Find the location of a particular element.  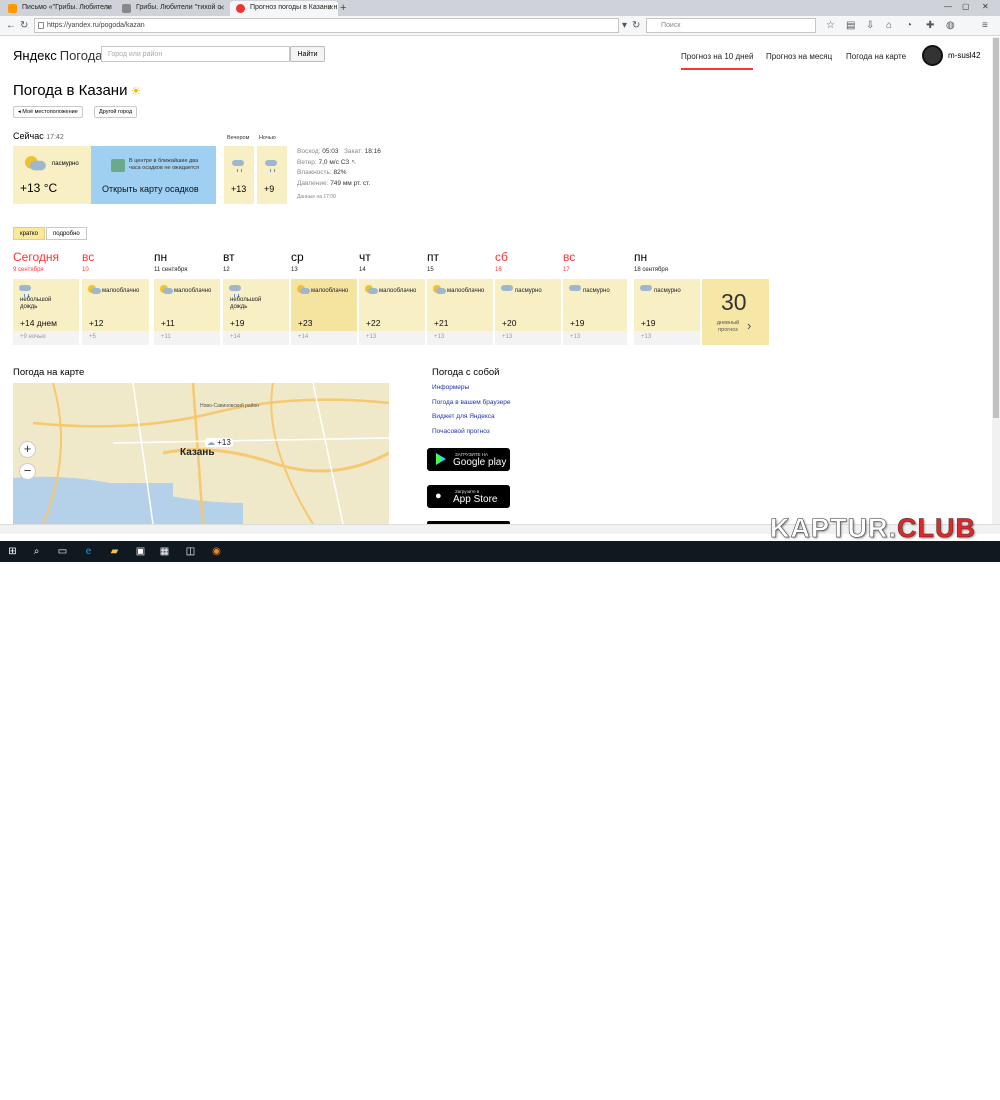

forecast-day-card: небольшой дождь +14 днем is located at coordinates (46, 305).